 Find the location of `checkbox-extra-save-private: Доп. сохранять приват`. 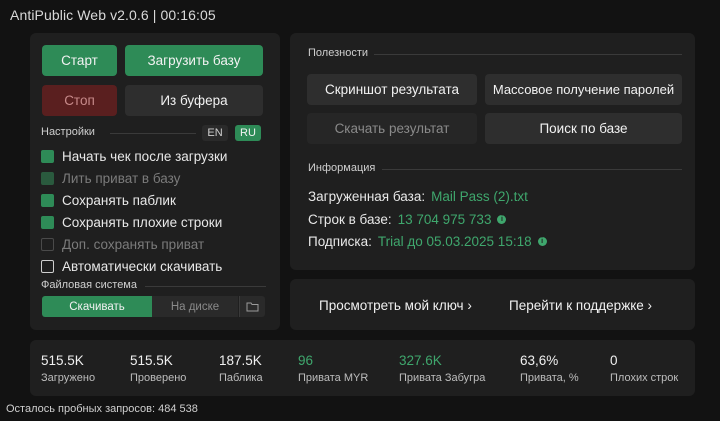

checkbox-extra-save-private: Доп. сохранять приват is located at coordinates (122, 244).